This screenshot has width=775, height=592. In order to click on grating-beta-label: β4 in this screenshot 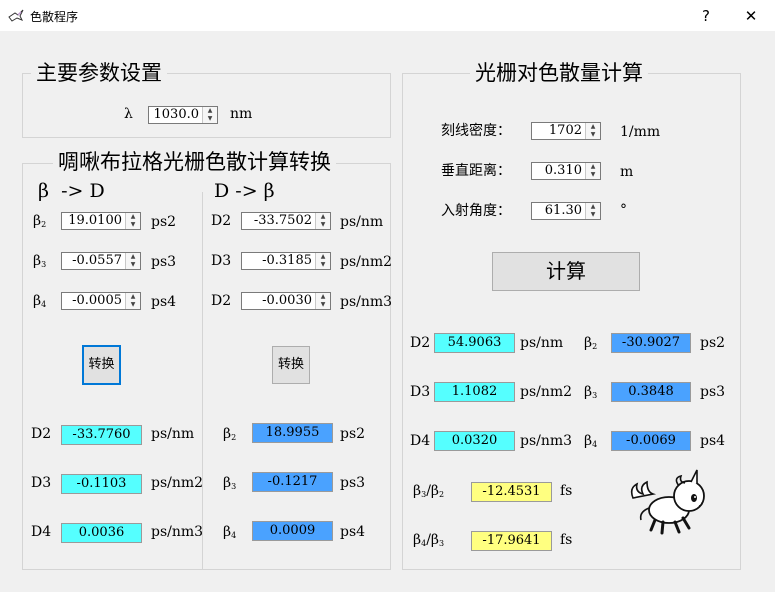, I will do `click(590, 443)`.